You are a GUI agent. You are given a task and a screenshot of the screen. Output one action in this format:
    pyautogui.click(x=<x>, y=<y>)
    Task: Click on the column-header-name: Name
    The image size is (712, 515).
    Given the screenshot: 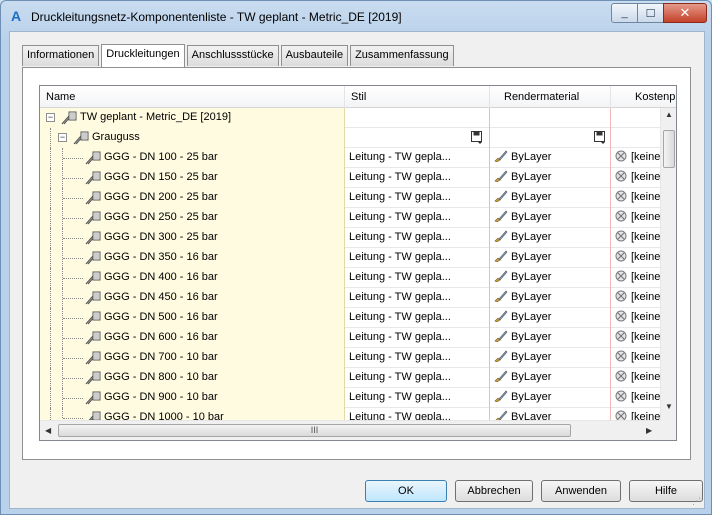 What is the action you would take?
    pyautogui.click(x=192, y=97)
    